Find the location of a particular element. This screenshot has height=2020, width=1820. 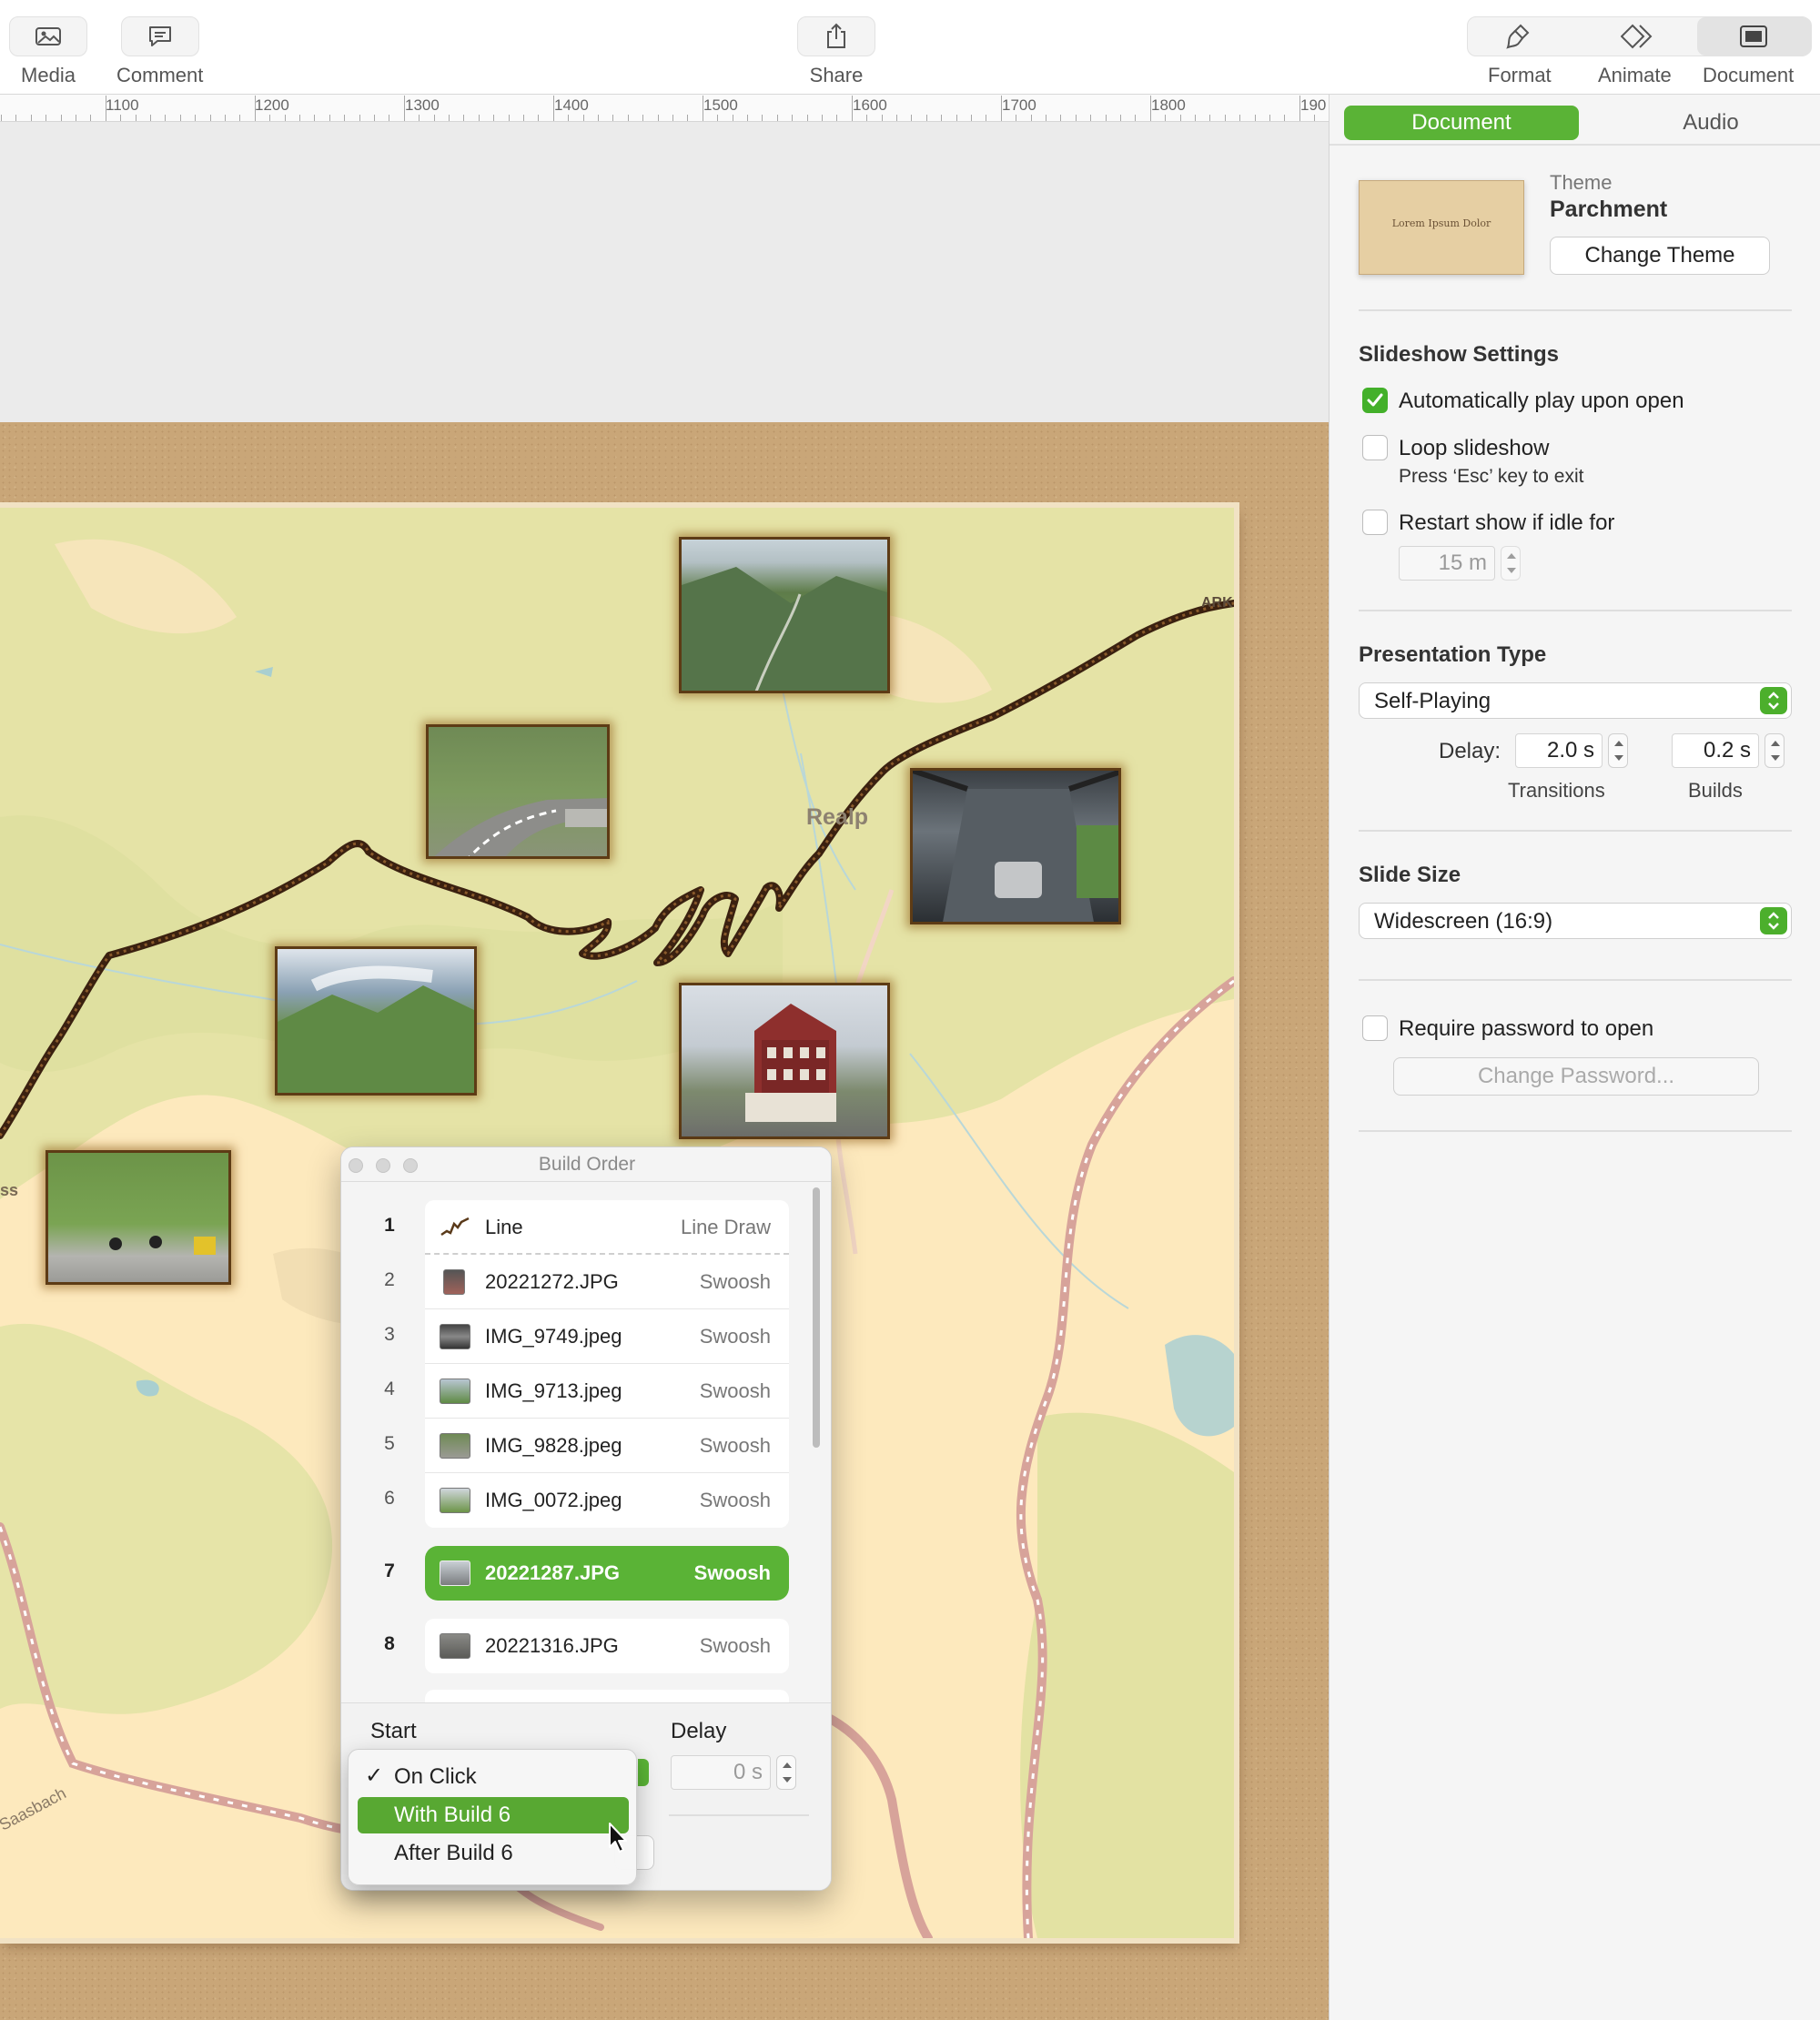

photo-valley is located at coordinates (785, 615).